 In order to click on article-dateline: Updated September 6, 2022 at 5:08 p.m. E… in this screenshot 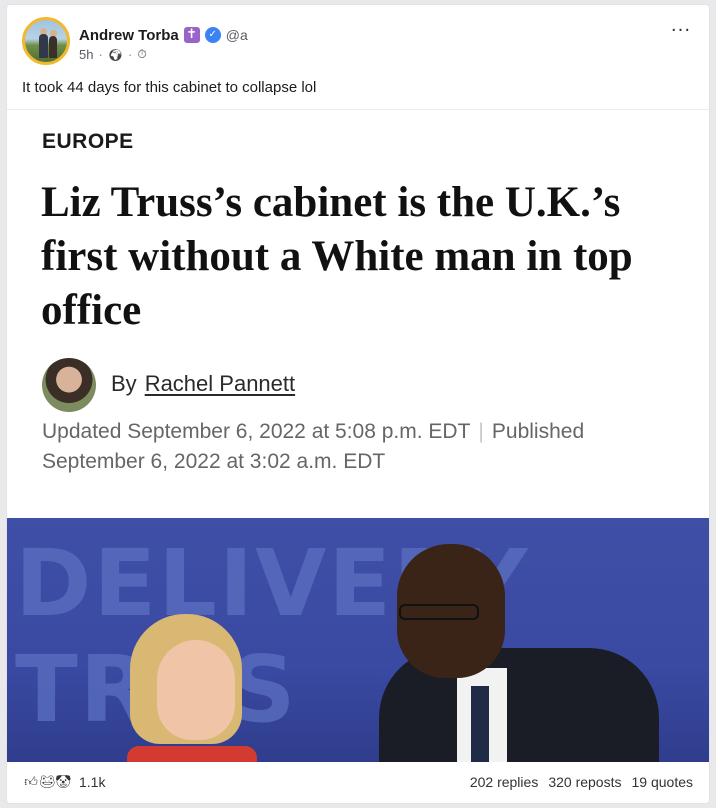, I will do `click(357, 447)`.